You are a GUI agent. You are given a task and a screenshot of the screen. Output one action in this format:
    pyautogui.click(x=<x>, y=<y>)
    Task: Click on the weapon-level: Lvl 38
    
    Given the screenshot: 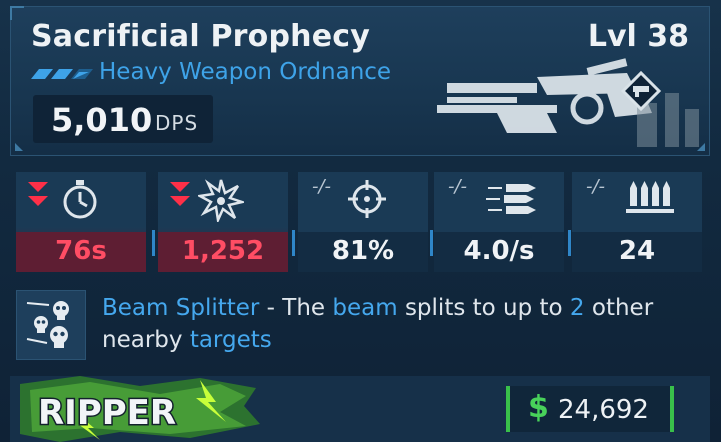 What is the action you would take?
    pyautogui.click(x=638, y=36)
    